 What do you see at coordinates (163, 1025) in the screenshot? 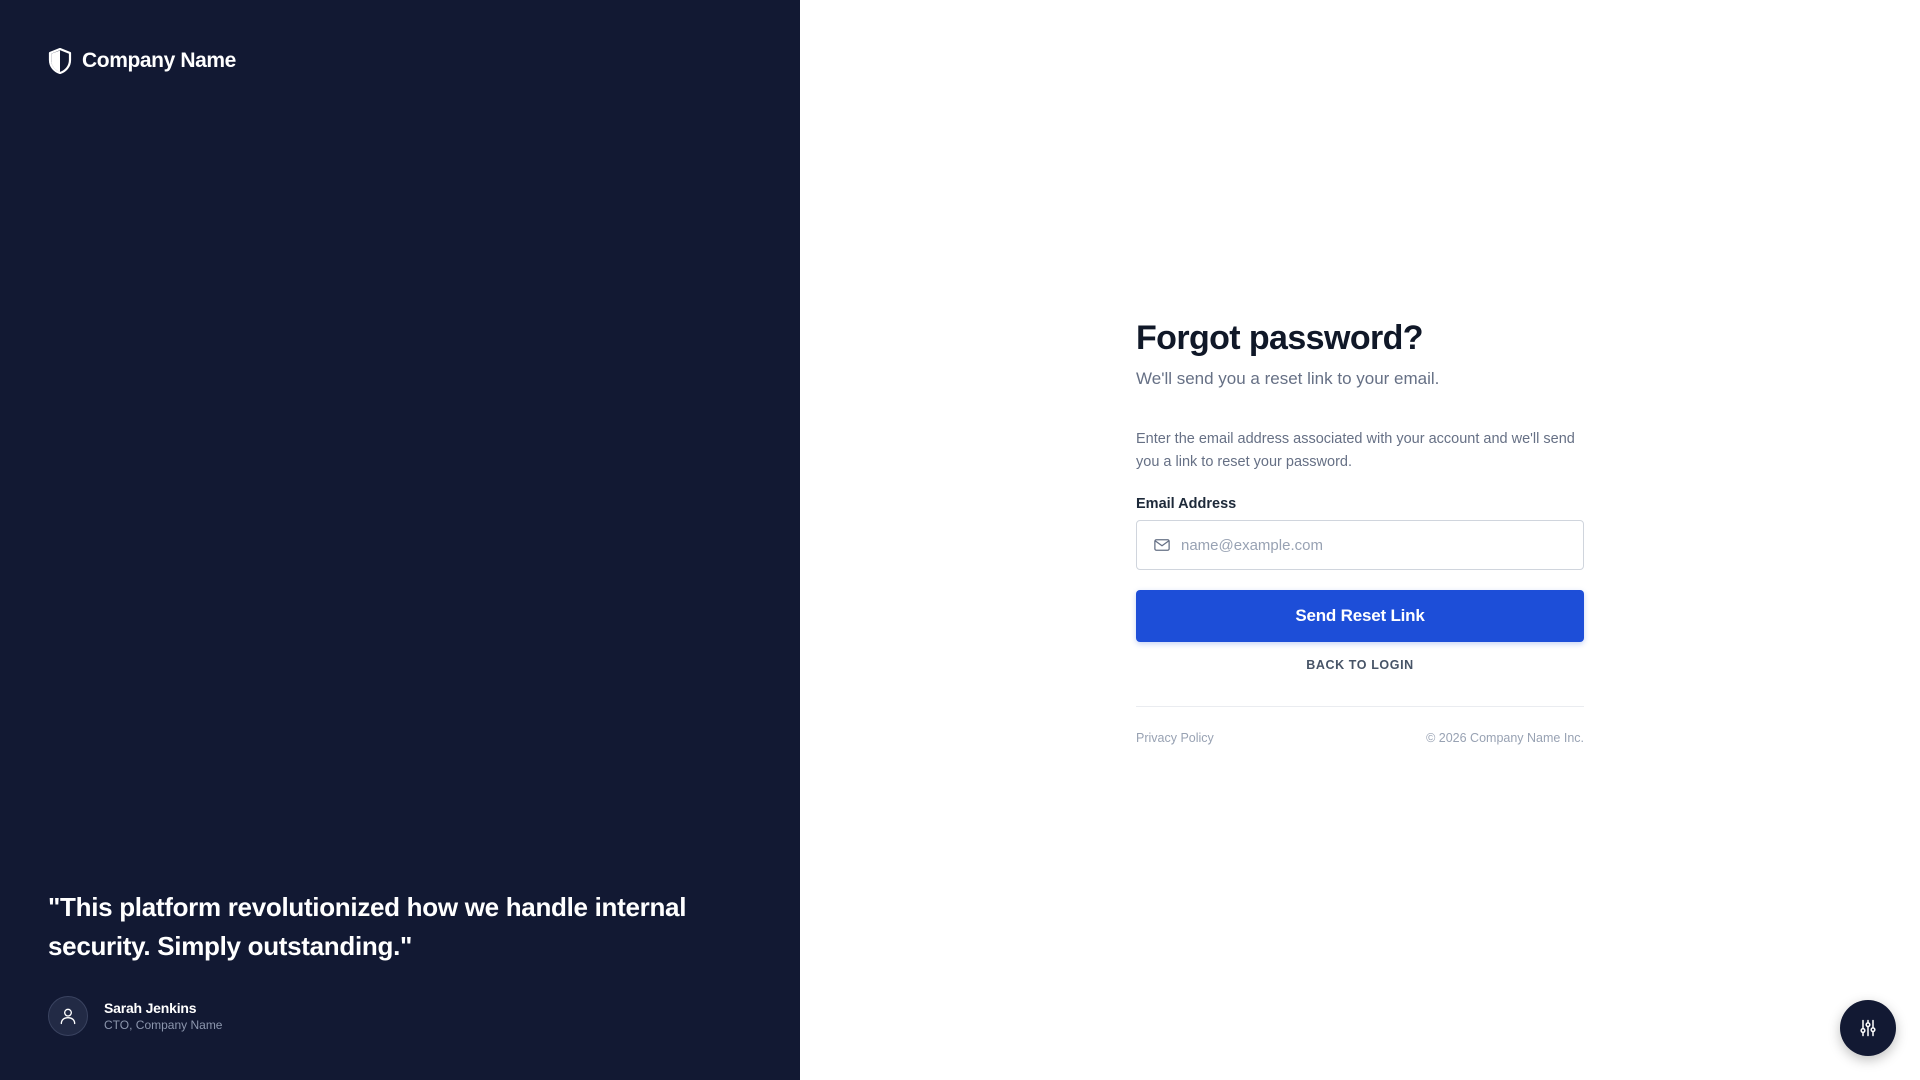
I see `author-role: CTO, Company Name` at bounding box center [163, 1025].